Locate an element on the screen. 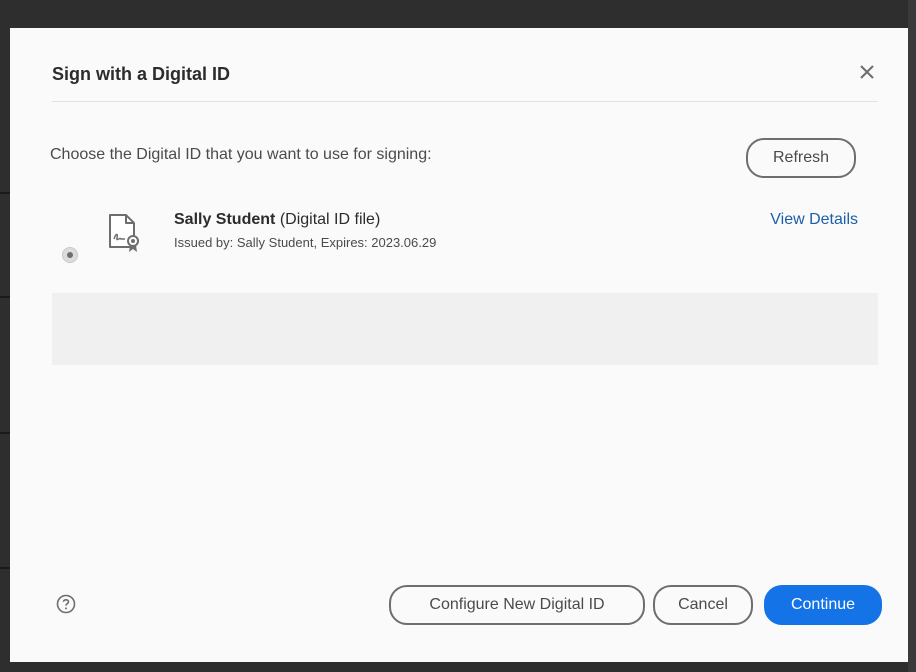 The image size is (916, 672). dialog-header: Sign with a Digital ID is located at coordinates (465, 65).